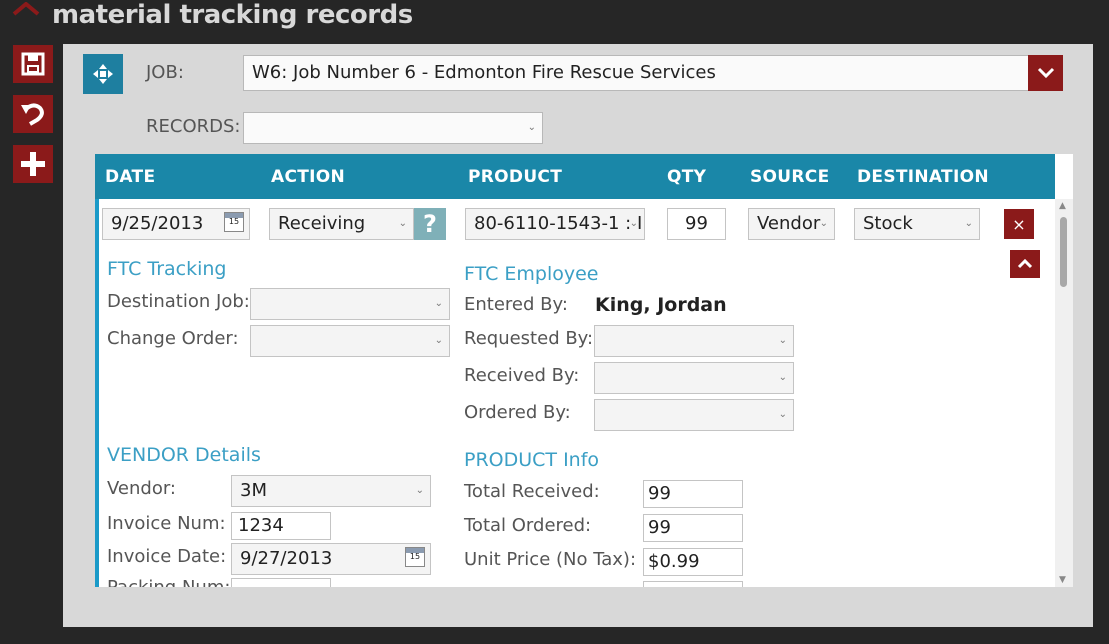 The height and width of the screenshot is (644, 1109). I want to click on column-header-source: SOURCE, so click(789, 177).